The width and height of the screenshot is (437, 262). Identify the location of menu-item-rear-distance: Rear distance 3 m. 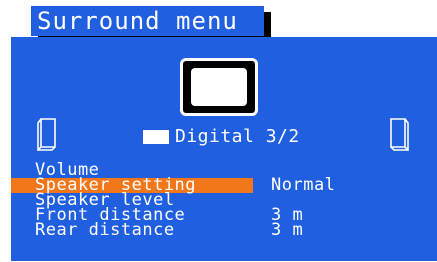
(224, 230).